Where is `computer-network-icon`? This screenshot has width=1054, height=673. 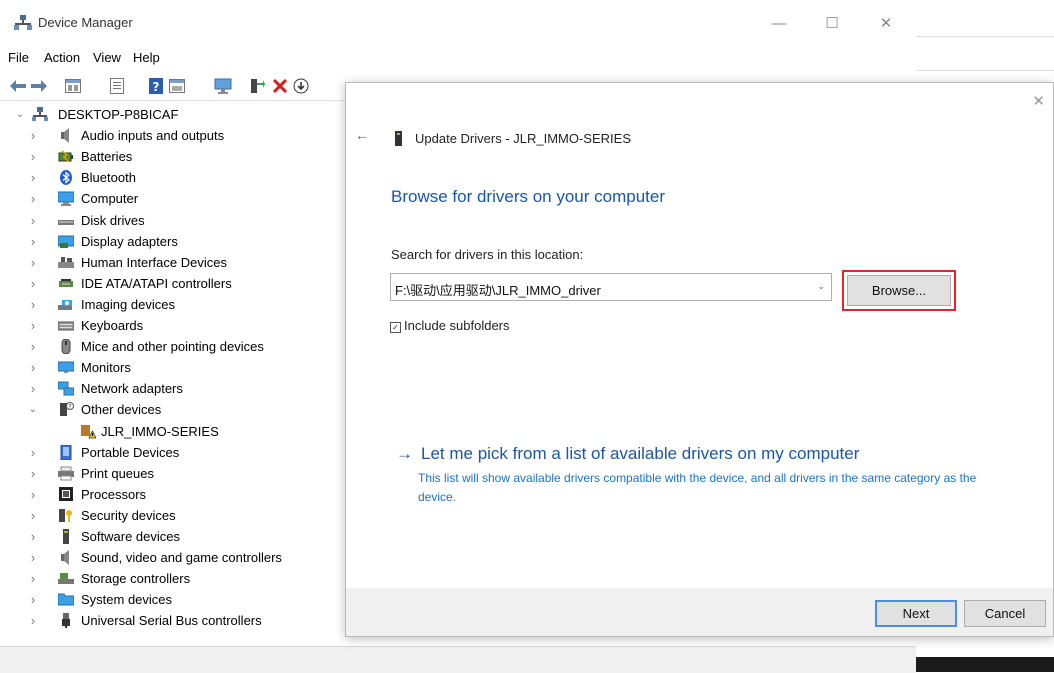 computer-network-icon is located at coordinates (40, 114).